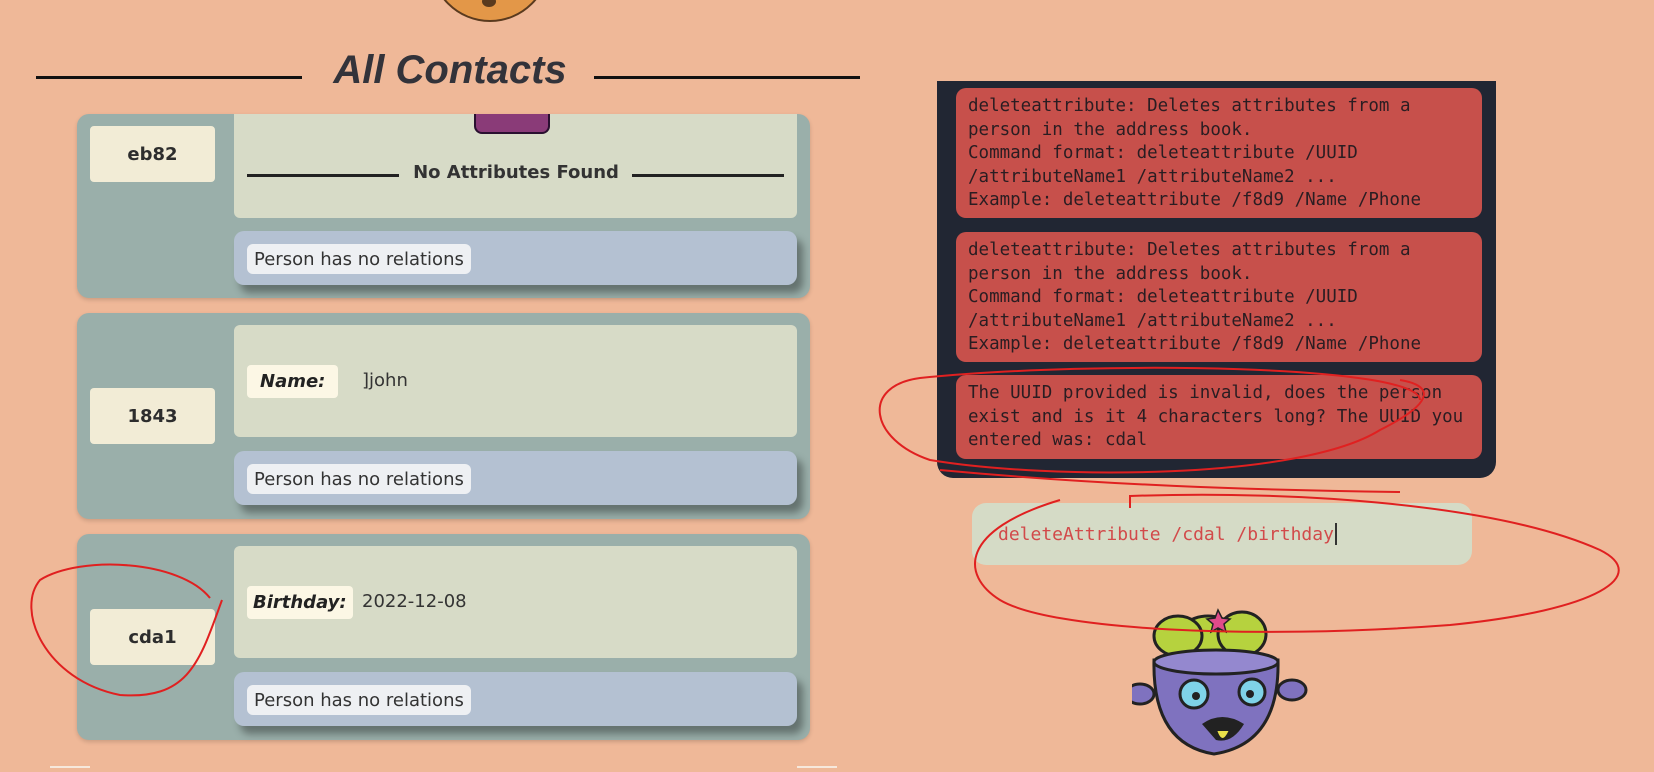 This screenshot has width=1654, height=772. What do you see at coordinates (1335, 534) in the screenshot?
I see `text-caret` at bounding box center [1335, 534].